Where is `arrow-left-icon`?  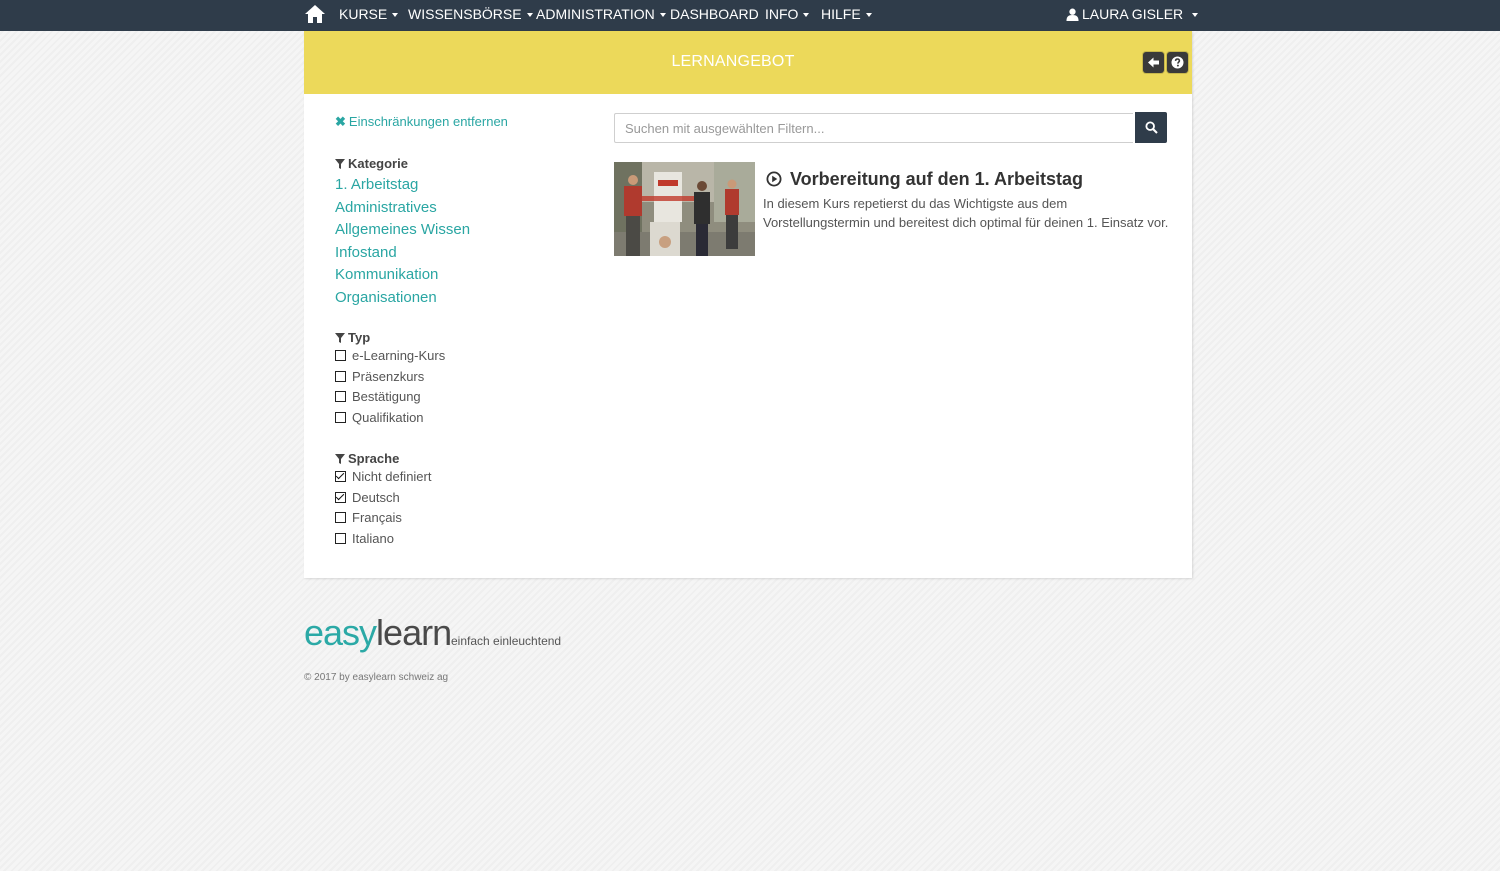 arrow-left-icon is located at coordinates (1153, 62).